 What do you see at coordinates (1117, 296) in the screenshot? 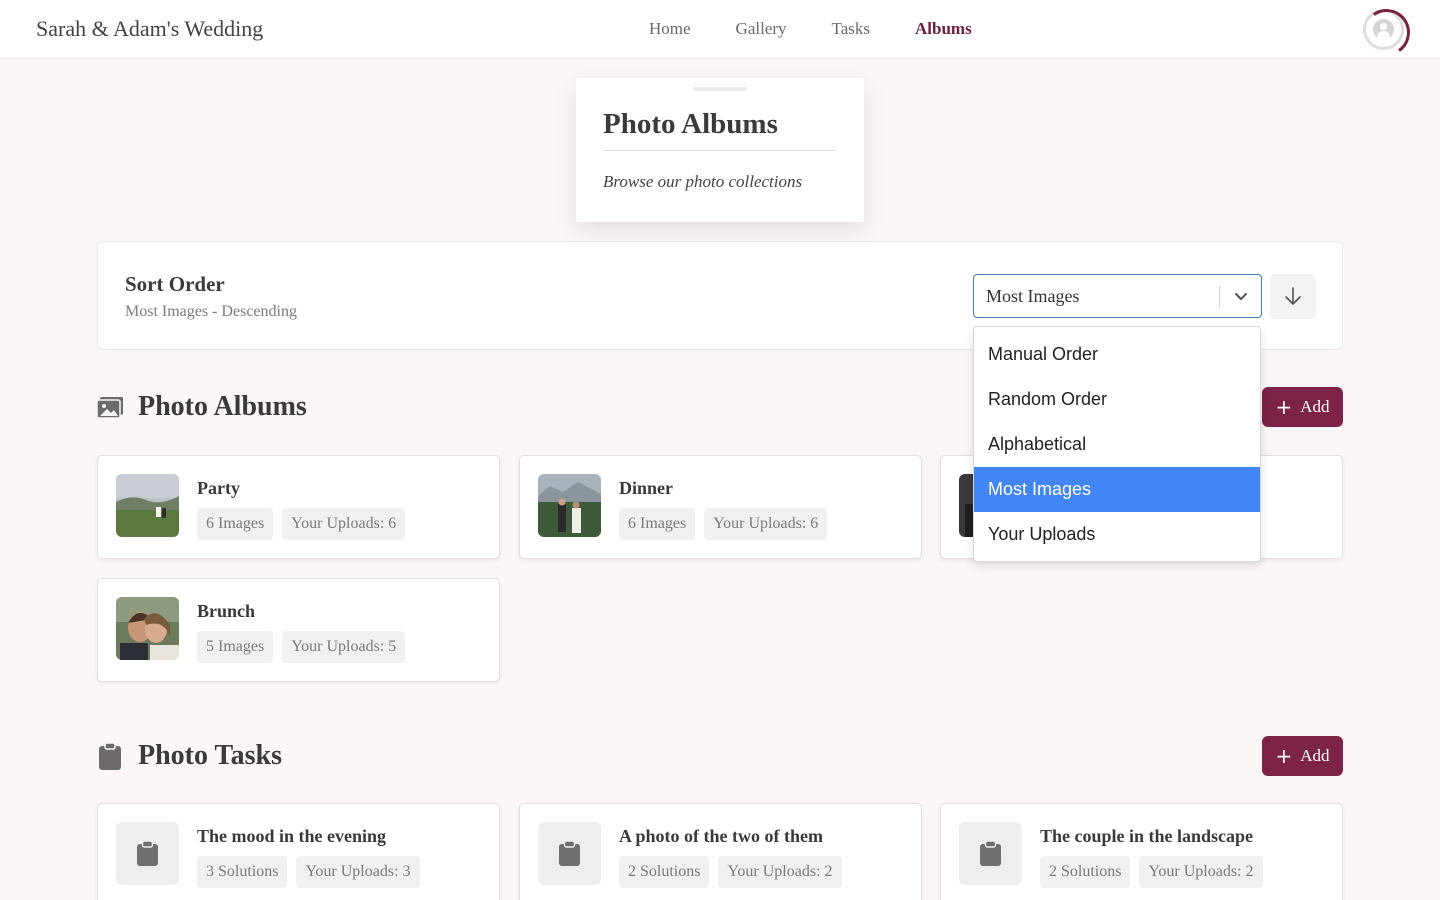
I see `sort-select: Most Images` at bounding box center [1117, 296].